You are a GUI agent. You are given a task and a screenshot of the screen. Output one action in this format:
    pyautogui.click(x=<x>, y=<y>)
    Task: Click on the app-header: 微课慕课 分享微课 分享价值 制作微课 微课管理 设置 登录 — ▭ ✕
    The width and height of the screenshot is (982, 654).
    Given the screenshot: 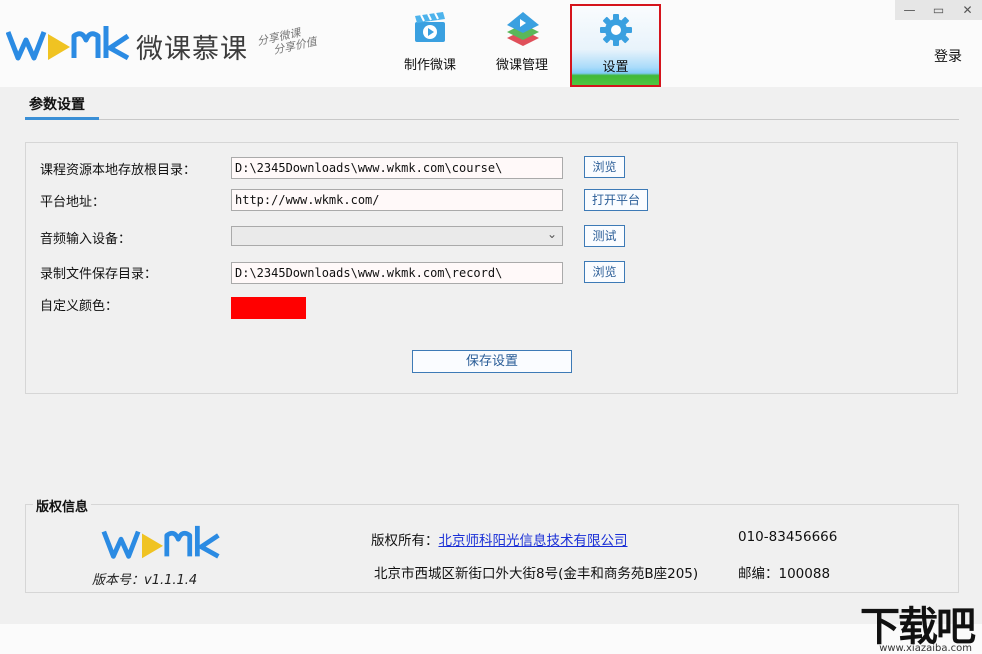 What is the action you would take?
    pyautogui.click(x=491, y=43)
    